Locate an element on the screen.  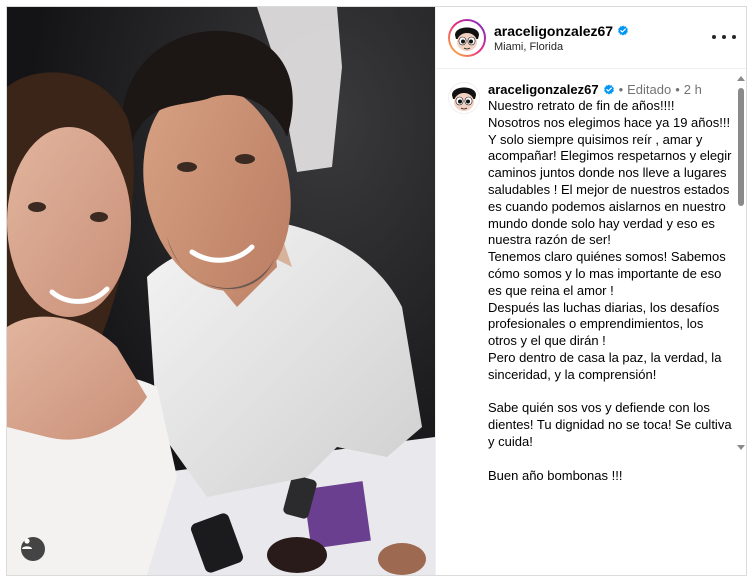
edited-label: Editado is located at coordinates (649, 89).